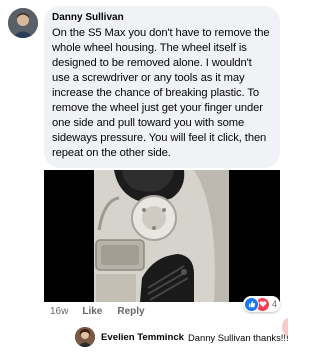 The image size is (320, 360). Describe the element at coordinates (275, 304) in the screenshot. I see `reaction-count: 4` at that location.